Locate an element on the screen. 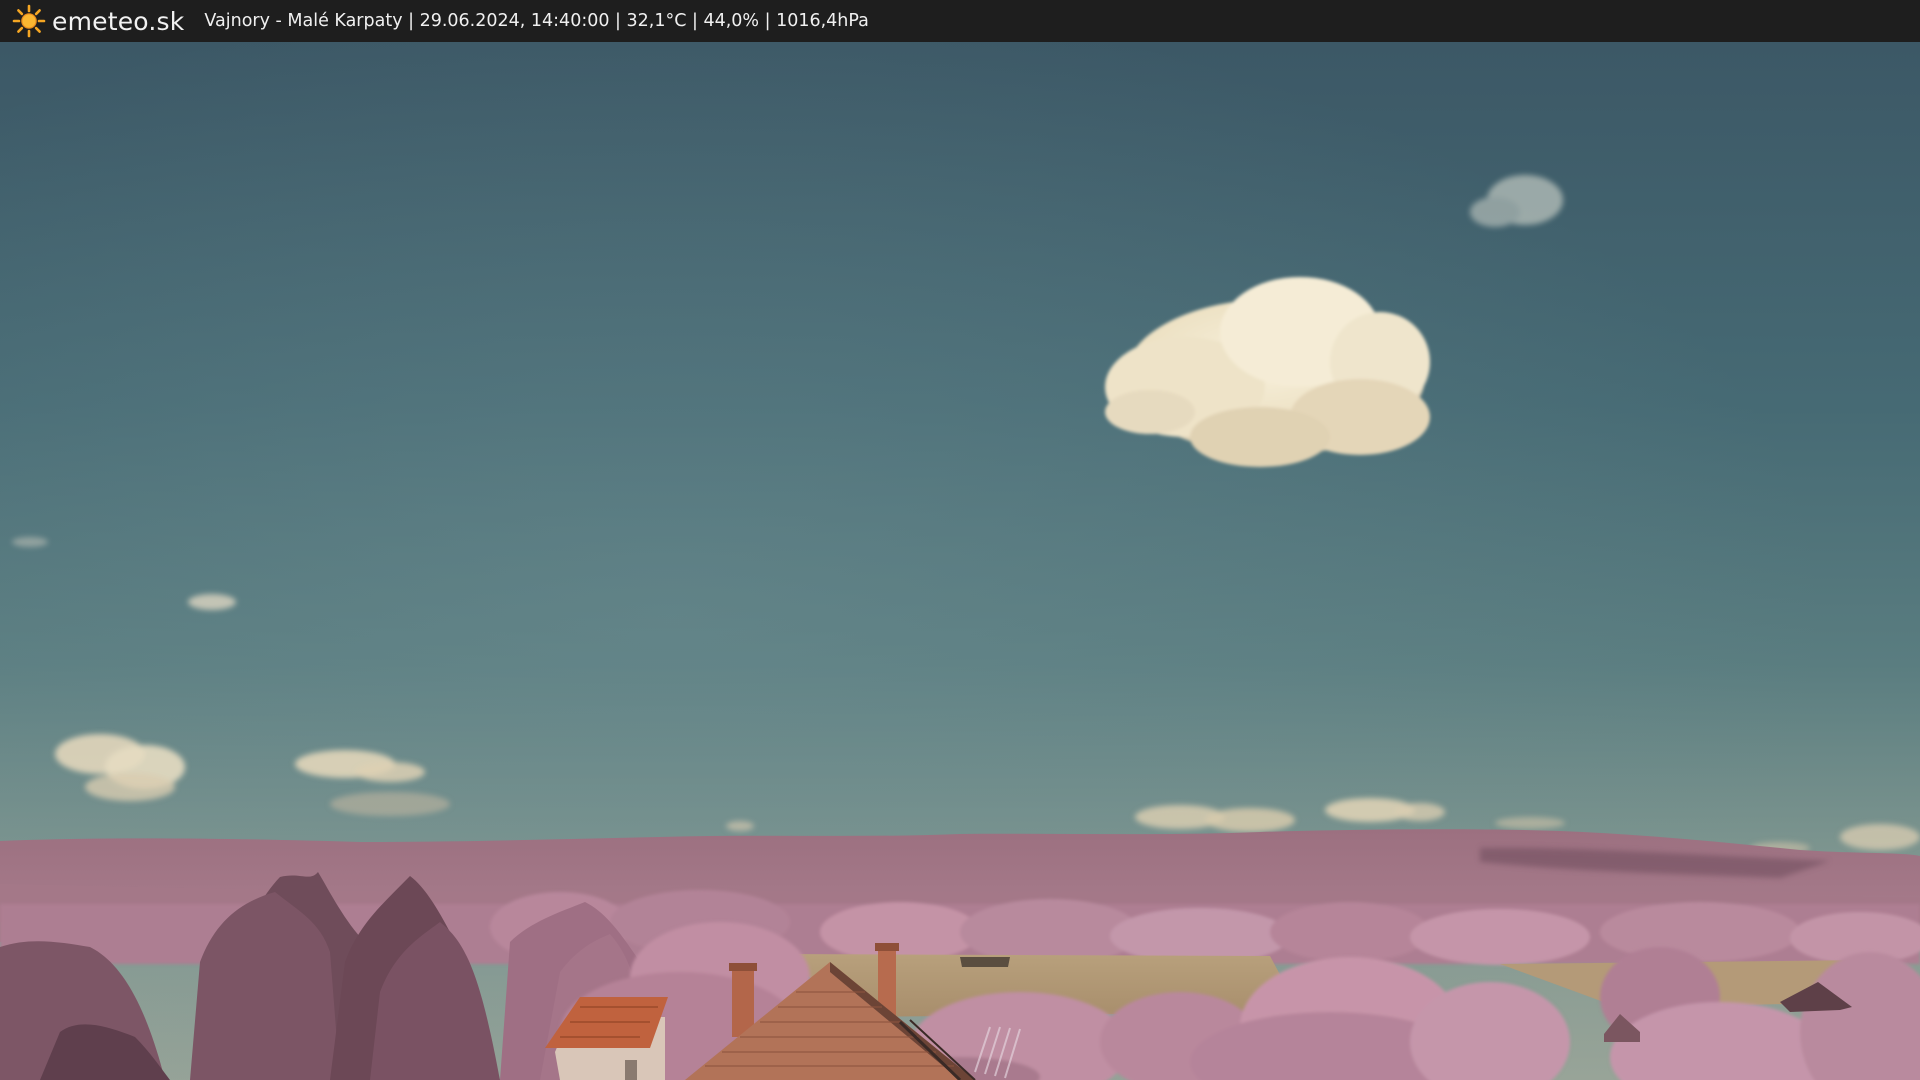 This screenshot has width=1920, height=1080. logo: emeteo.sk is located at coordinates (98, 21).